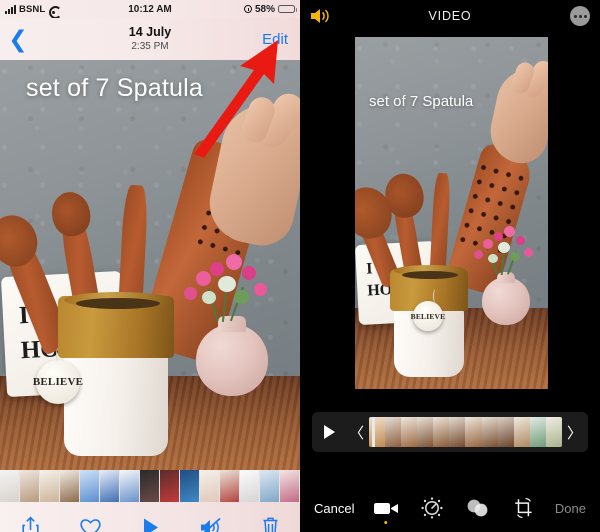  I want to click on speaker-muted-icon, so click(210, 522).